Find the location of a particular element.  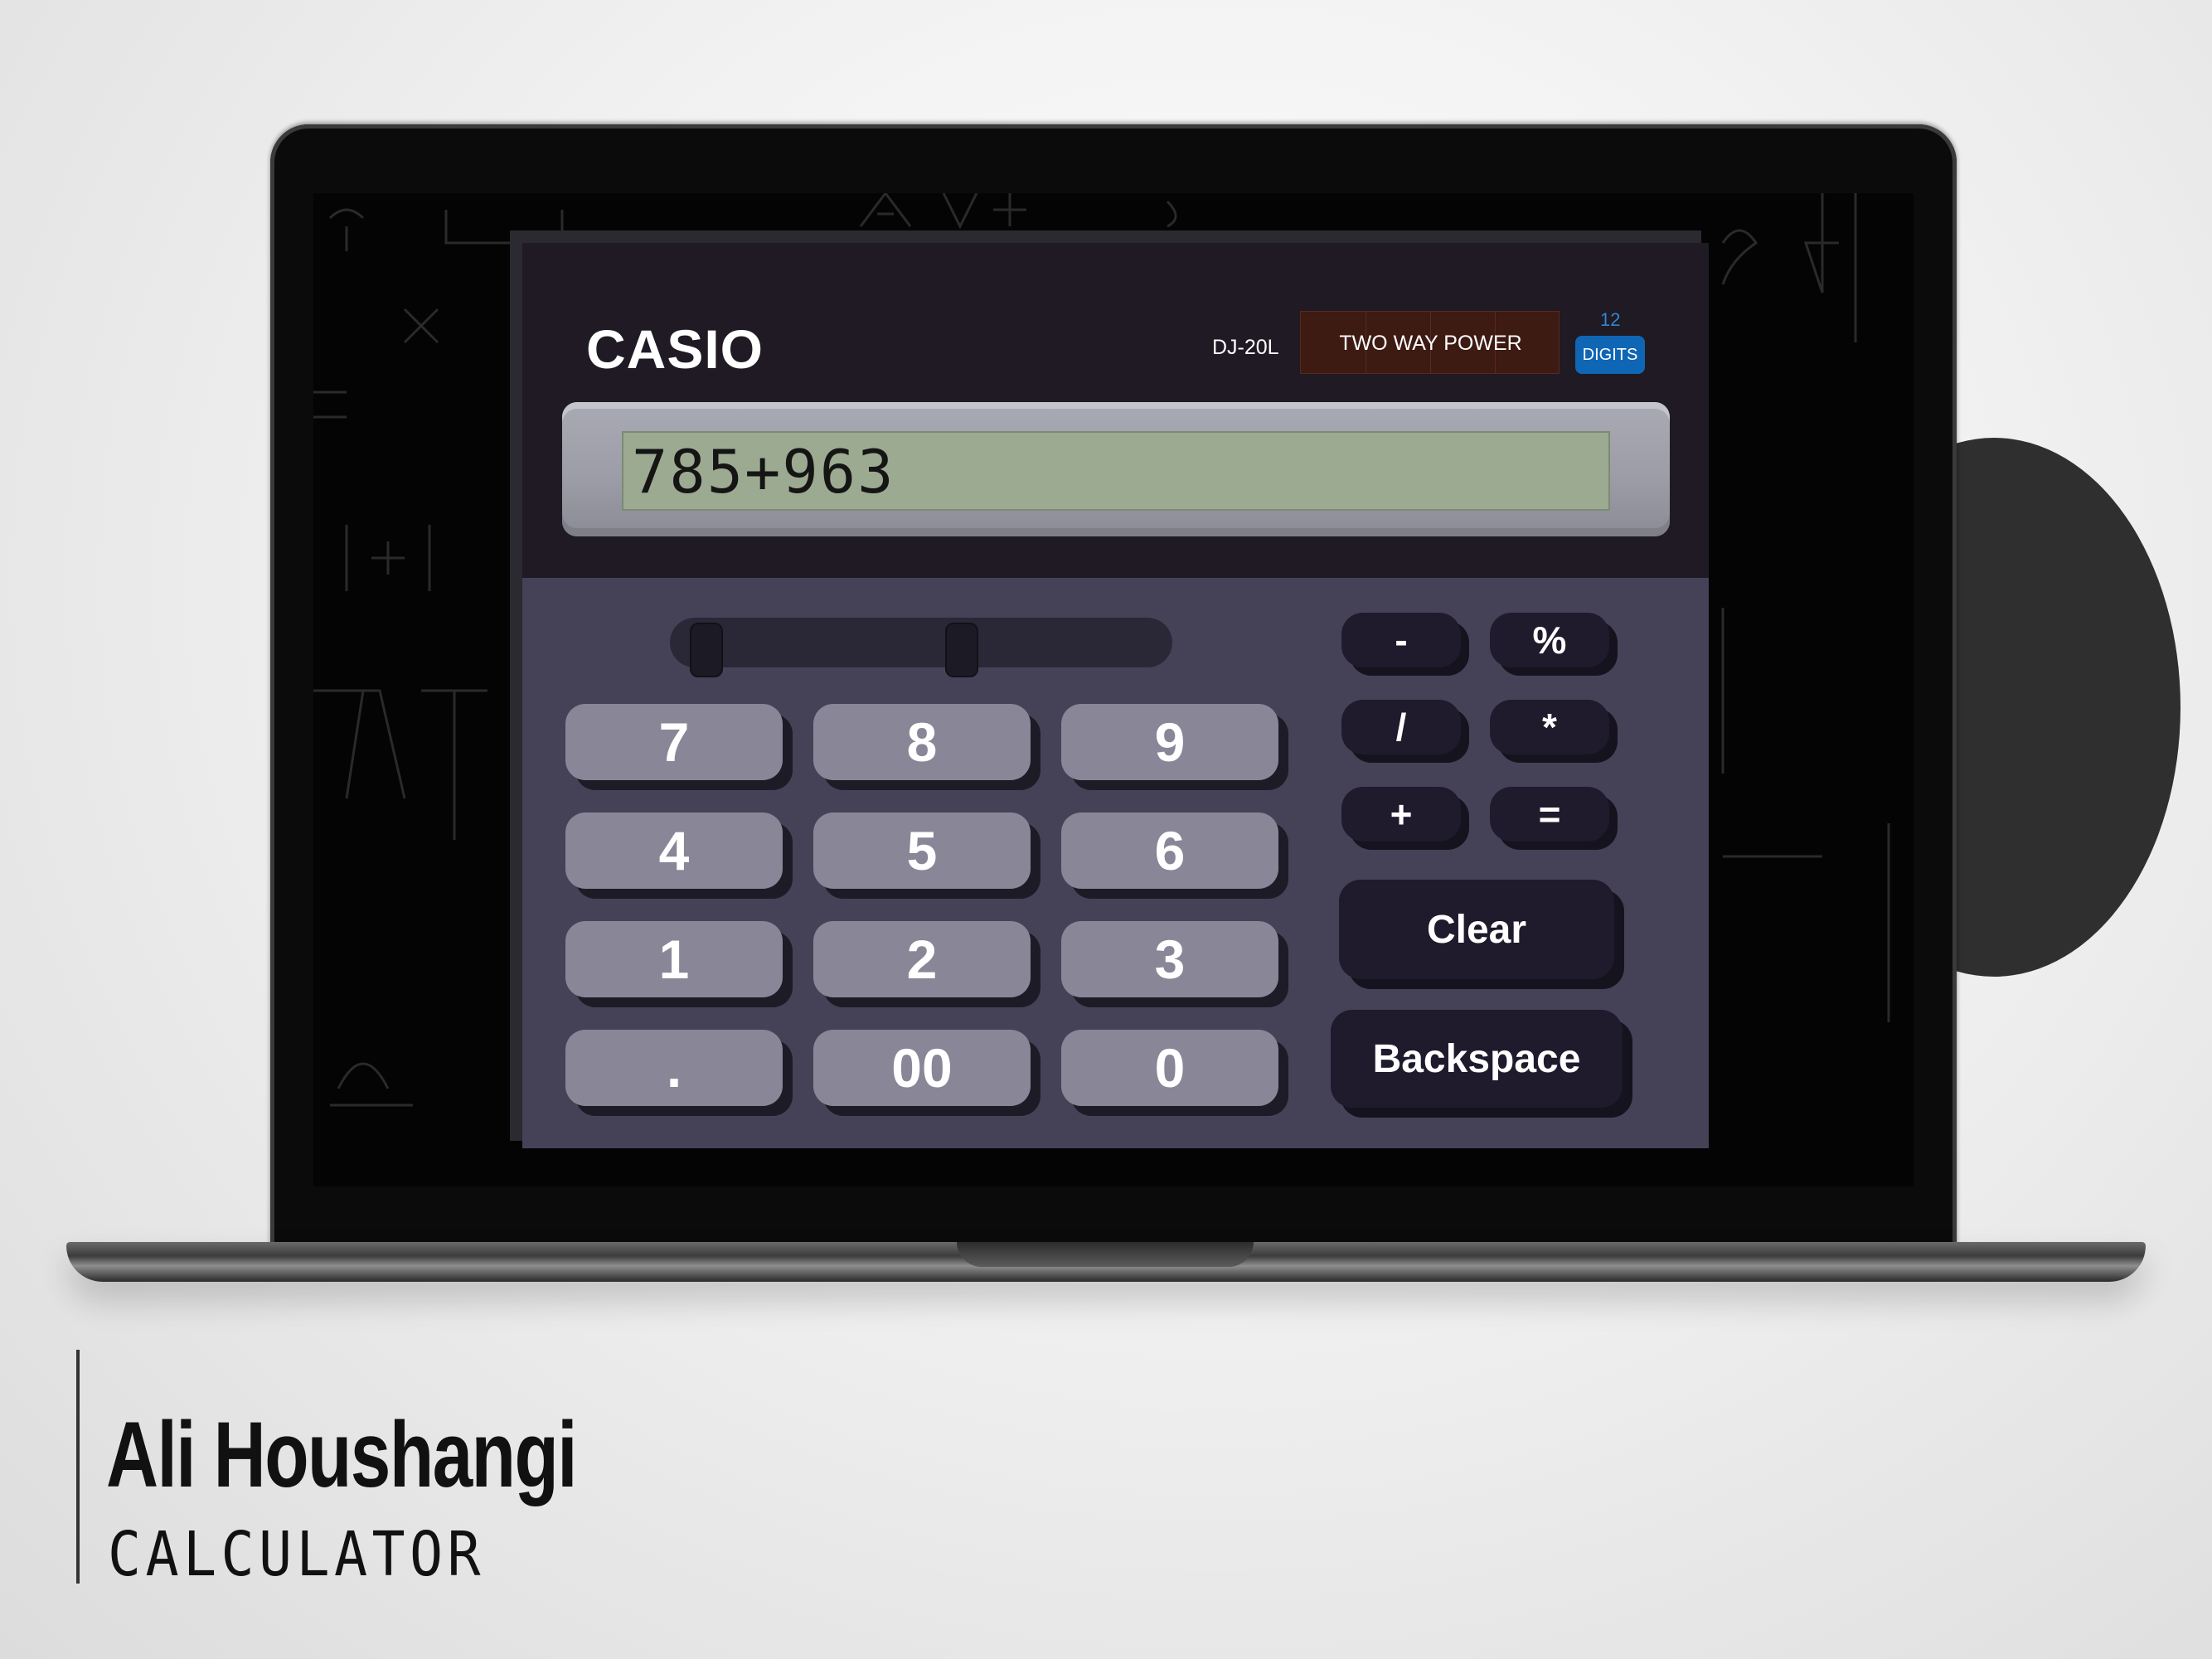

laptop-notch is located at coordinates (1105, 1254).